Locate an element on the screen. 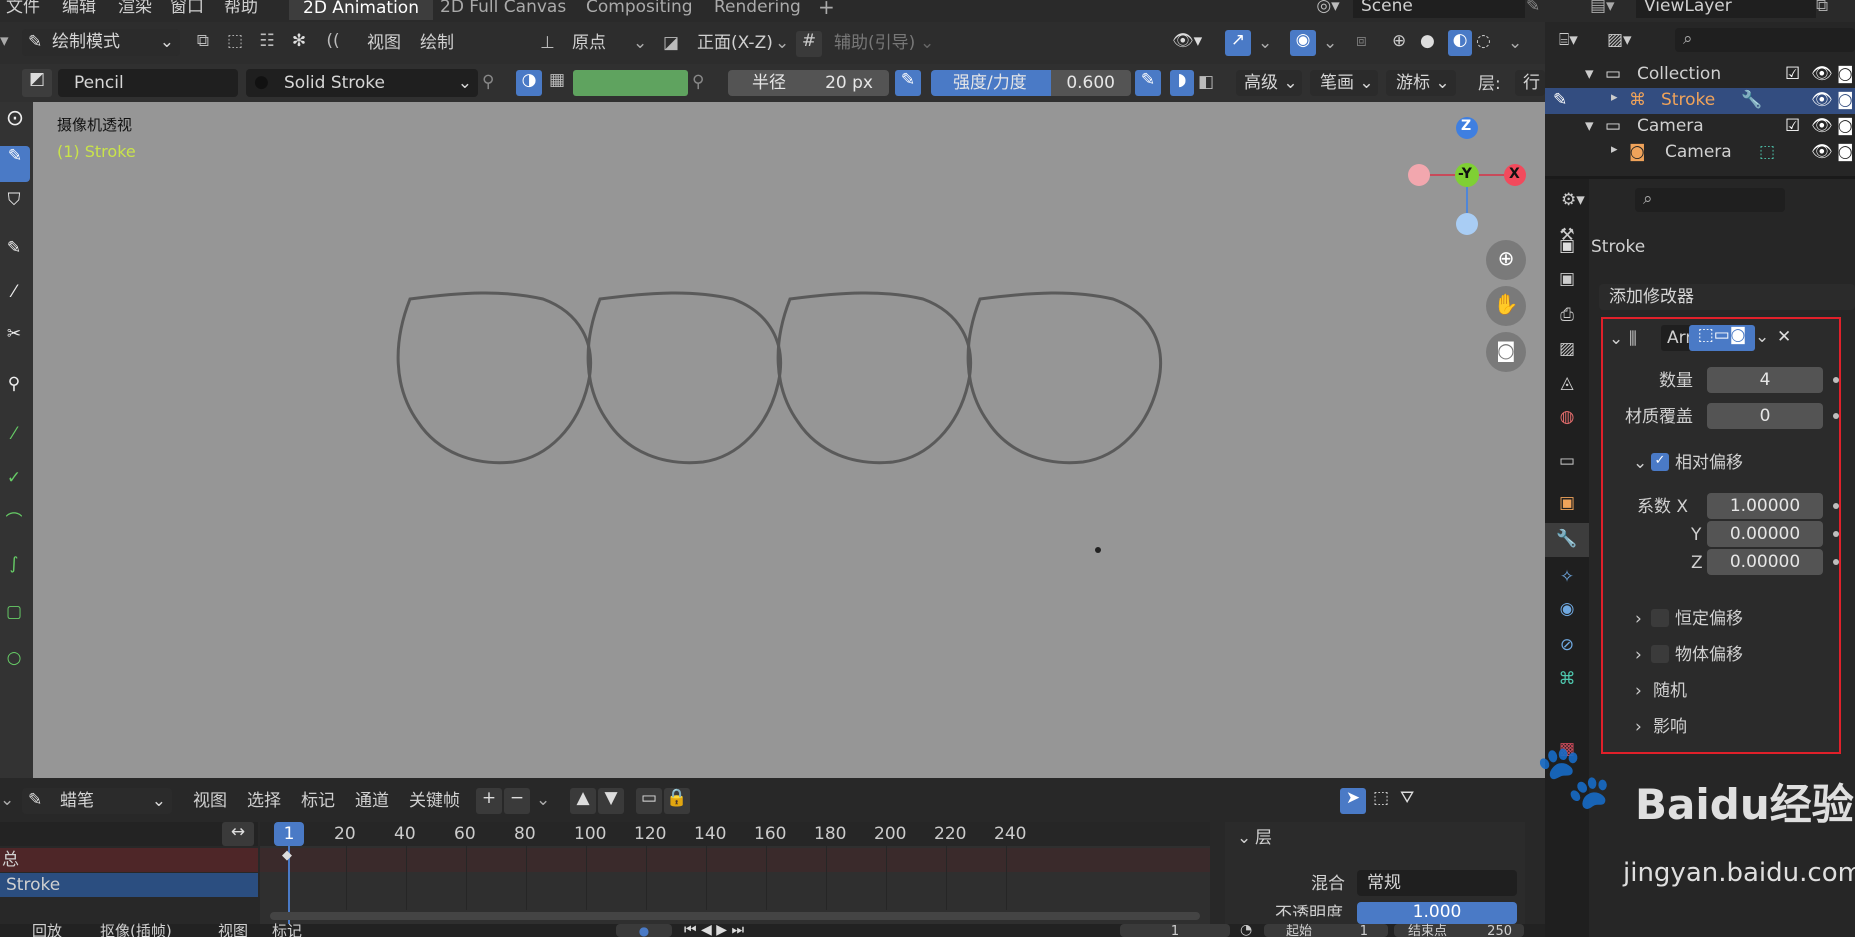 The width and height of the screenshot is (1855, 937). xray-icon: ⧈ is located at coordinates (1361, 41).